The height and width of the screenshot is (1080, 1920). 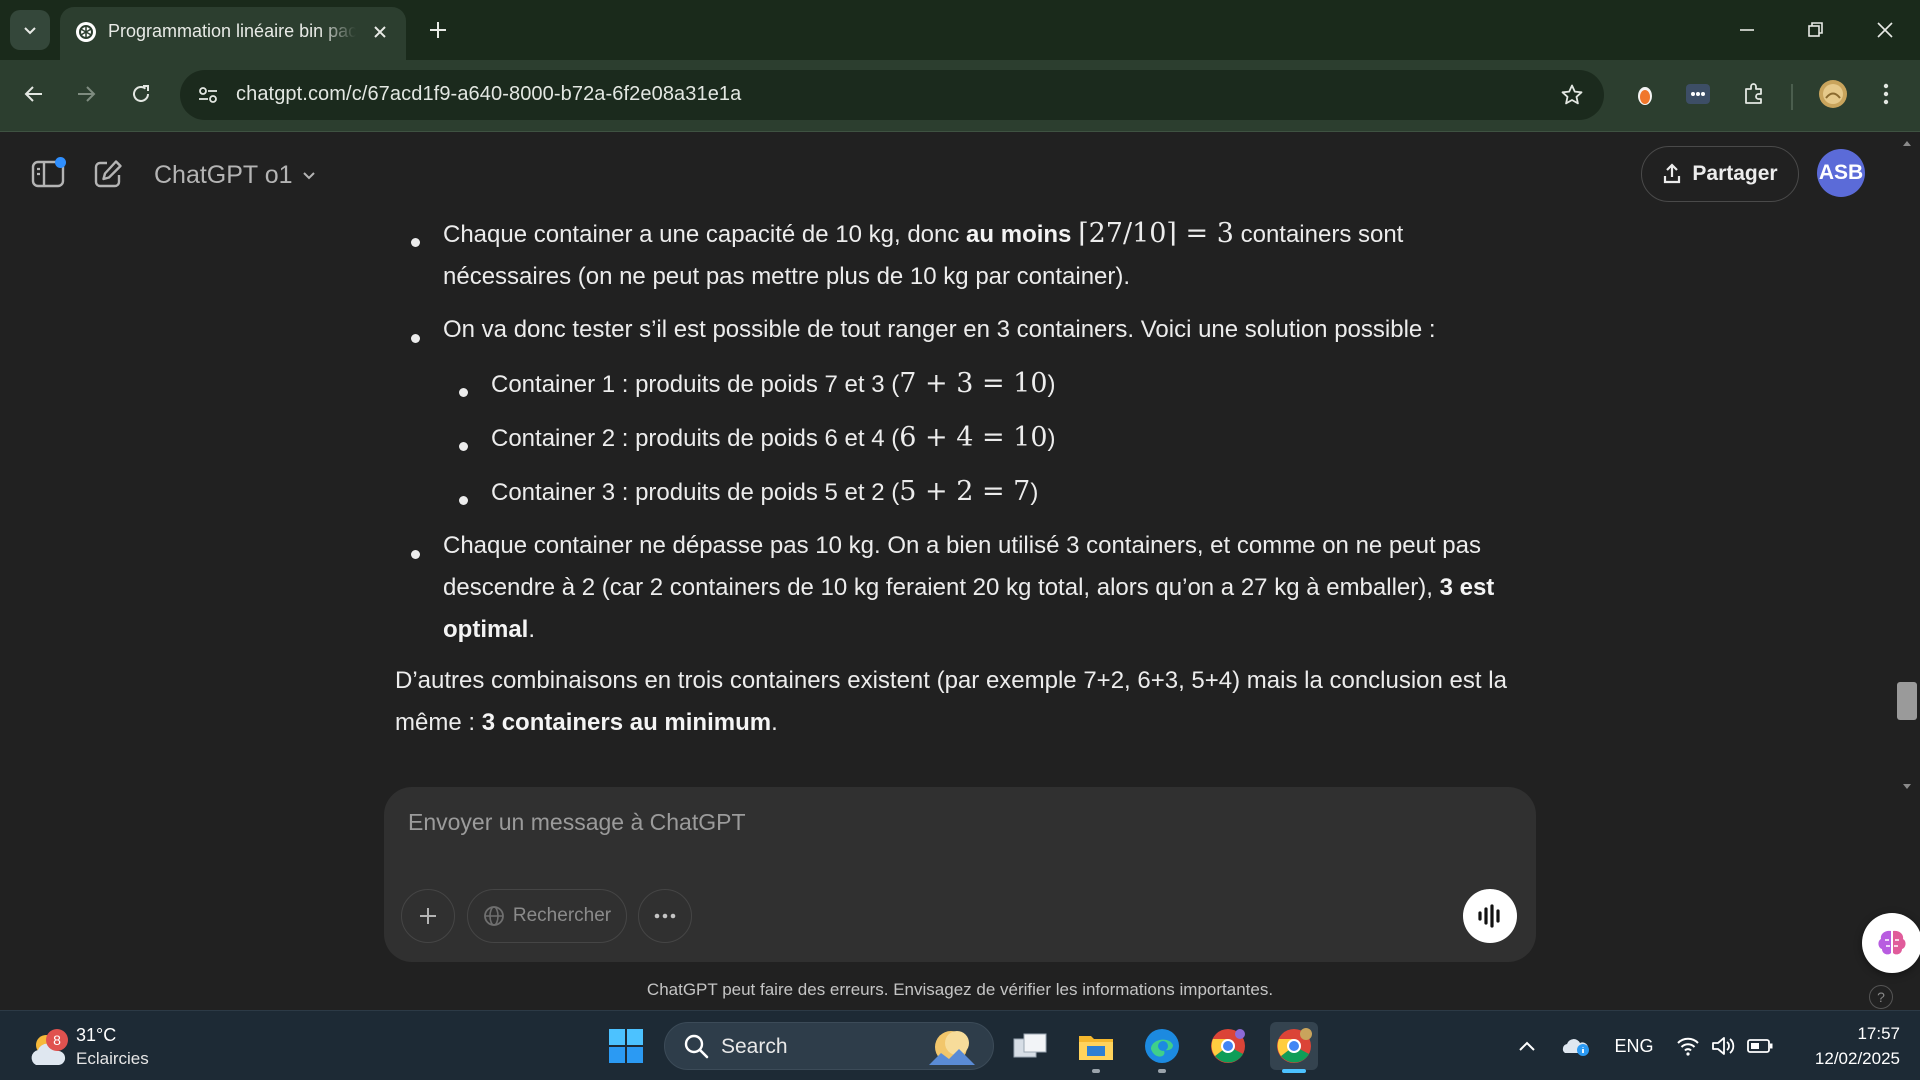 What do you see at coordinates (1907, 787) in the screenshot?
I see `scroll-down-arrow` at bounding box center [1907, 787].